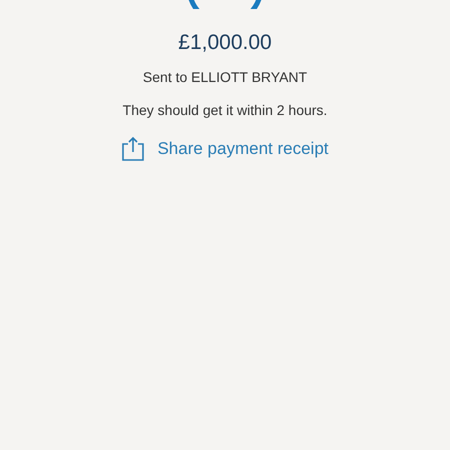 This screenshot has height=450, width=450. I want to click on delivery-time-text: They should get it within 2 hours., so click(225, 110).